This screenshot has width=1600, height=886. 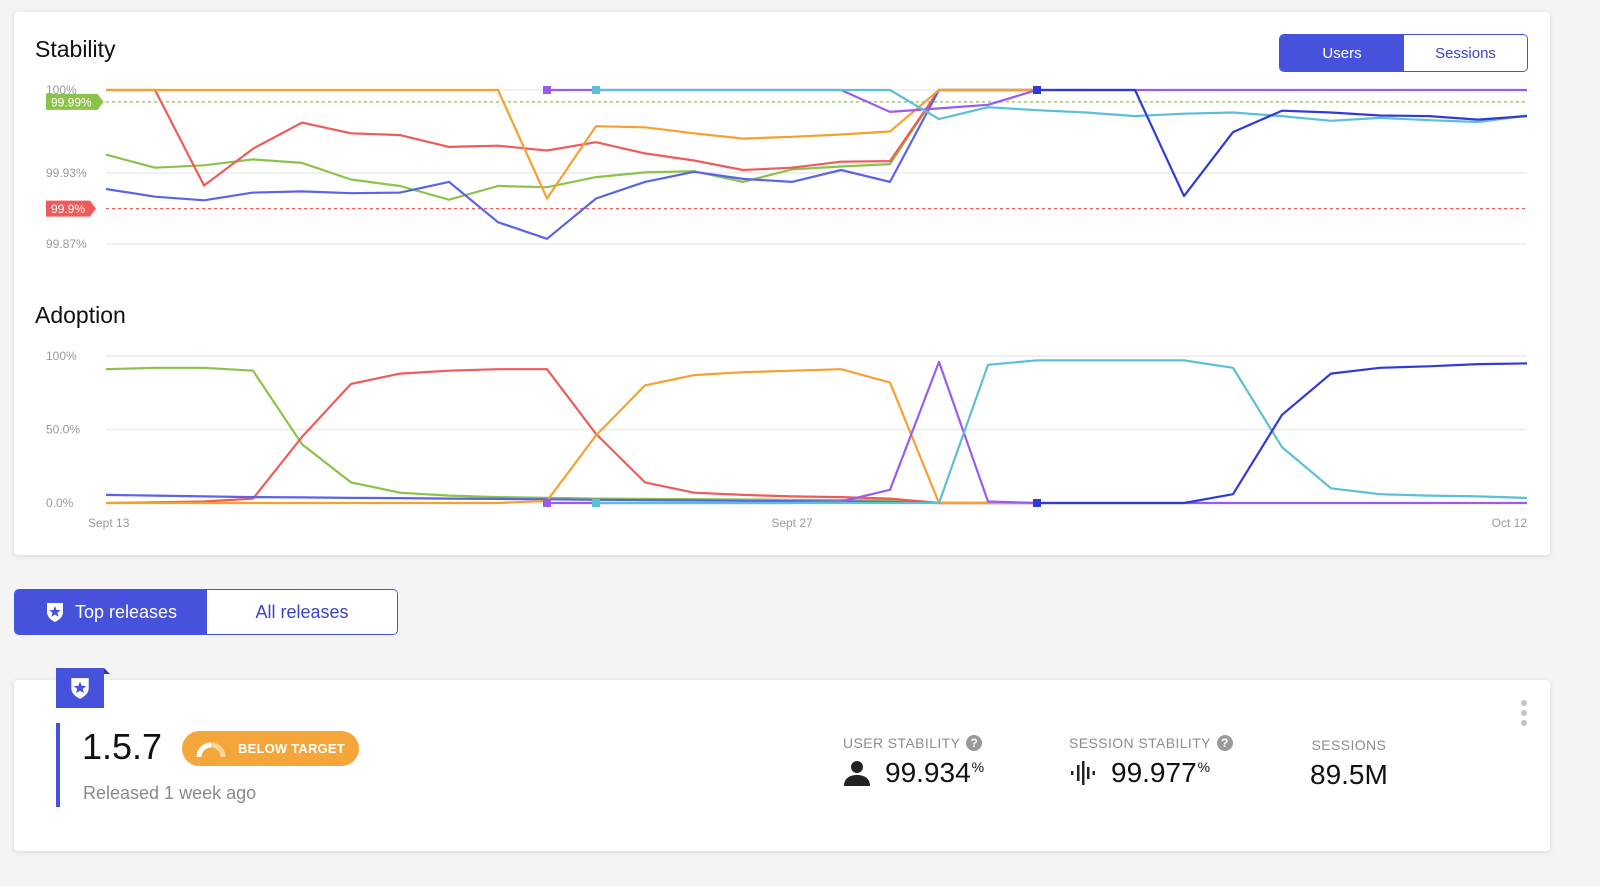 I want to click on stability-series-red, so click(x=571, y=137).